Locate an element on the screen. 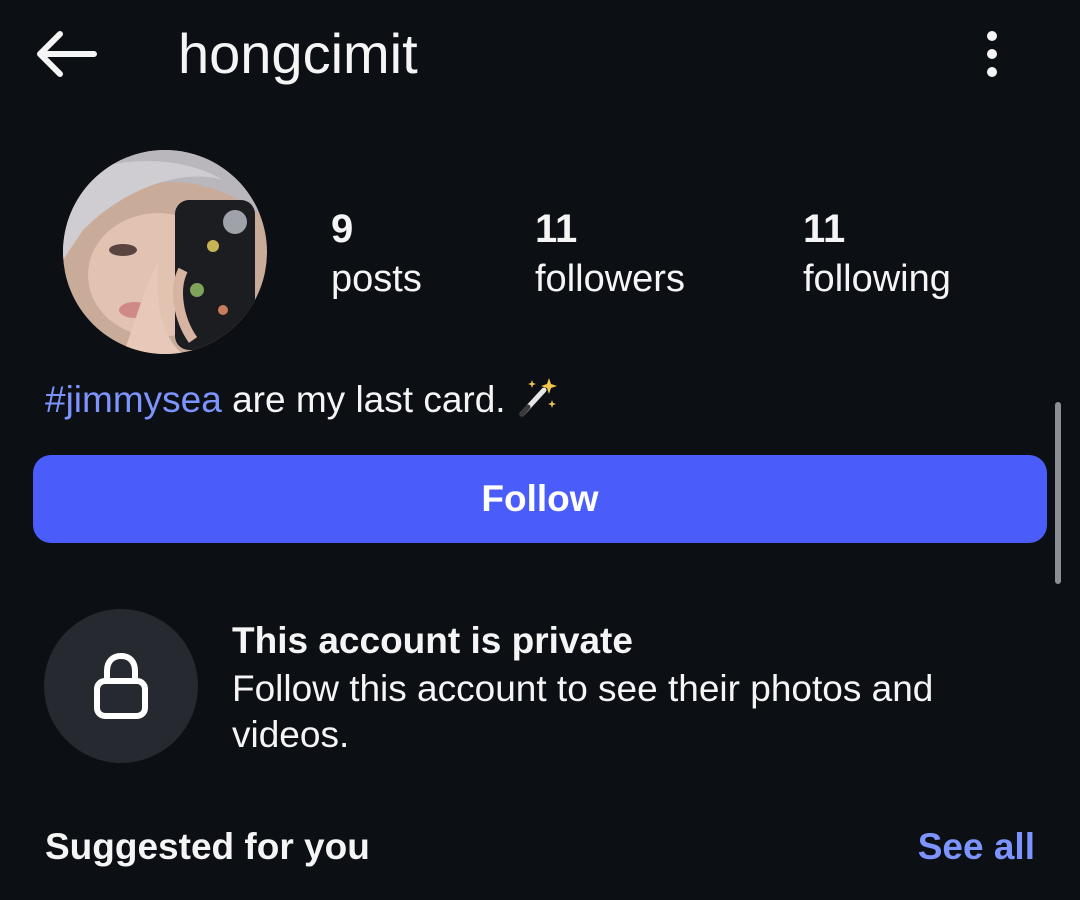 This screenshot has width=1080, height=900. follow-button: Follow is located at coordinates (540, 499).